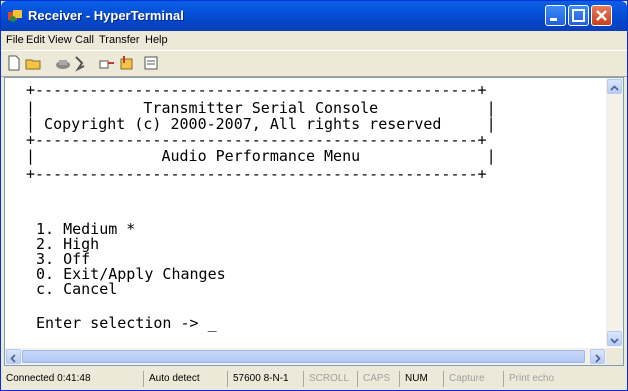 The width and height of the screenshot is (628, 391). Describe the element at coordinates (14, 63) in the screenshot. I see `new-icon` at that location.